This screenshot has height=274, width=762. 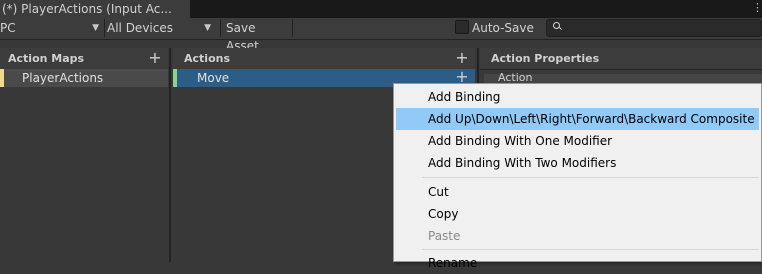 What do you see at coordinates (207, 58) in the screenshot?
I see `actions-title: Actions` at bounding box center [207, 58].